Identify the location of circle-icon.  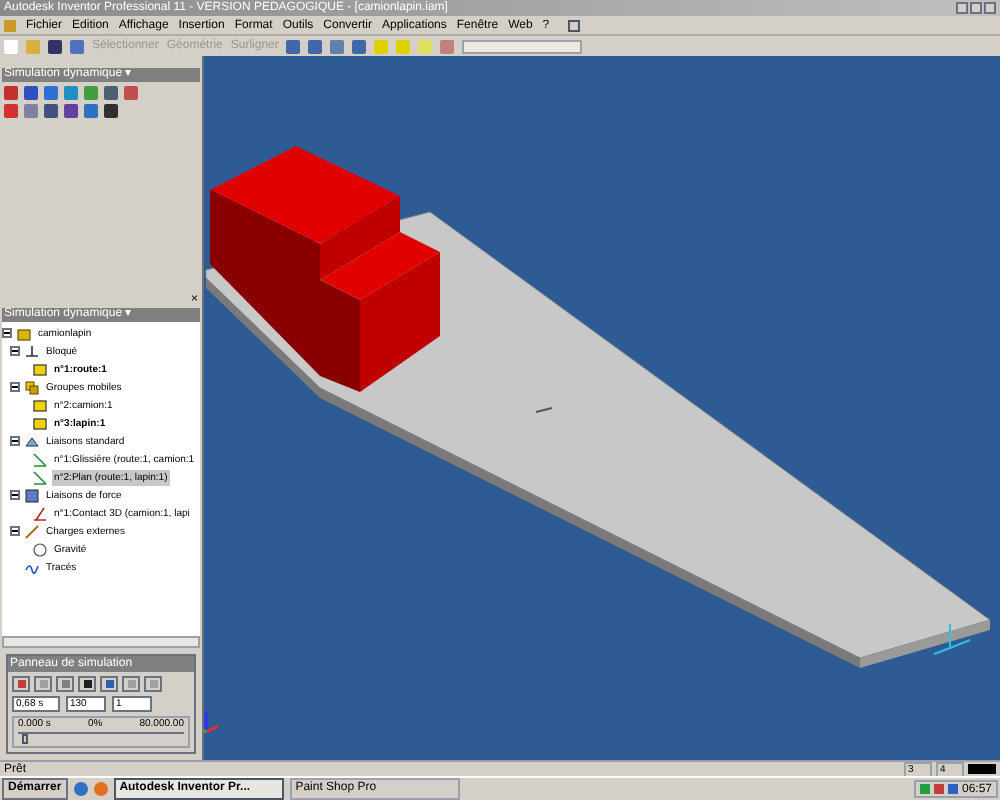
(40, 549).